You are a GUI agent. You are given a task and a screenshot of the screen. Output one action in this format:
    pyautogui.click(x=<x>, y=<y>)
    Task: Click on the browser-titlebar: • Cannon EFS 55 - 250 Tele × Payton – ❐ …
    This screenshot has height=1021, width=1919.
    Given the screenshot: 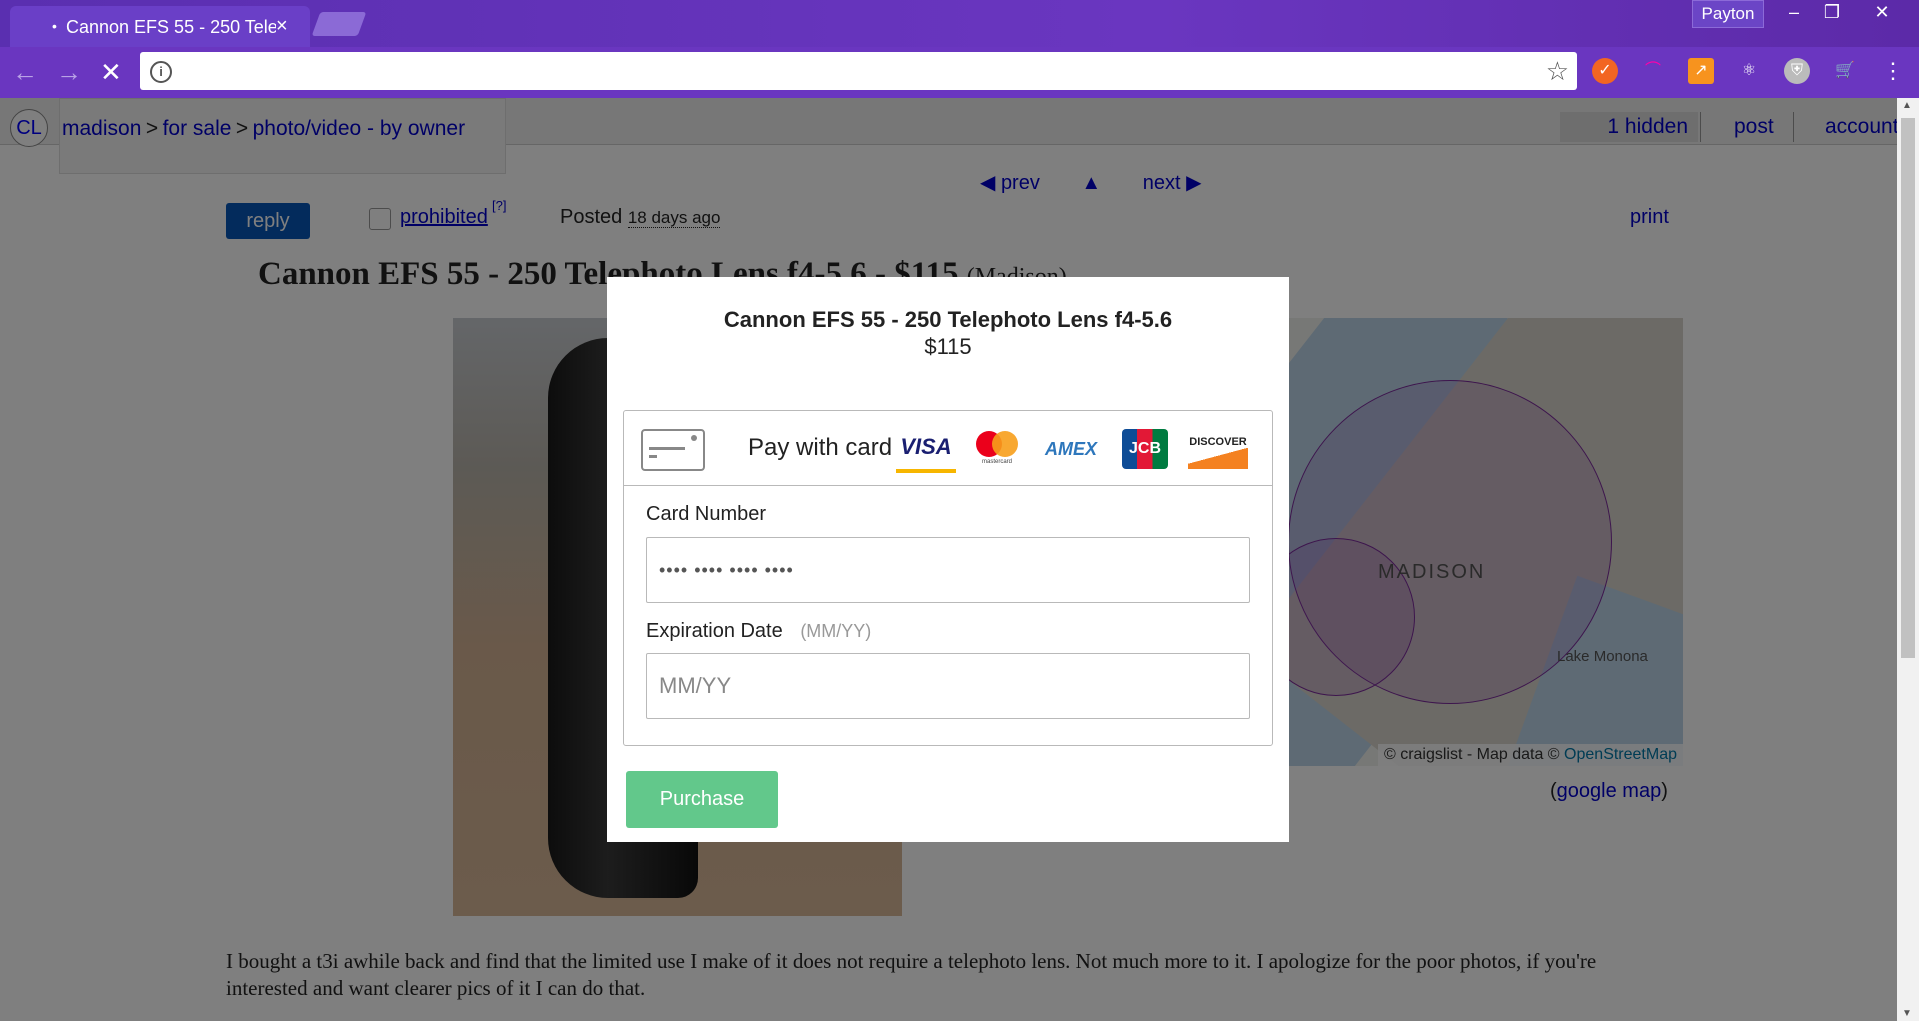 What is the action you would take?
    pyautogui.click(x=959, y=23)
    